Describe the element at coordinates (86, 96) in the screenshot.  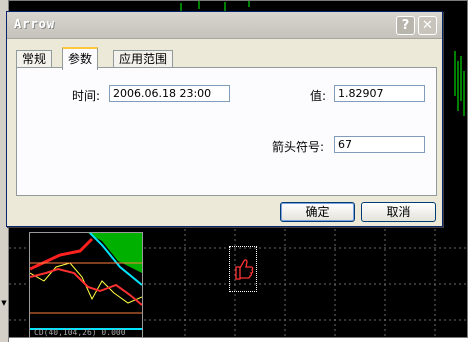
I see `time-label: 时间:` at that location.